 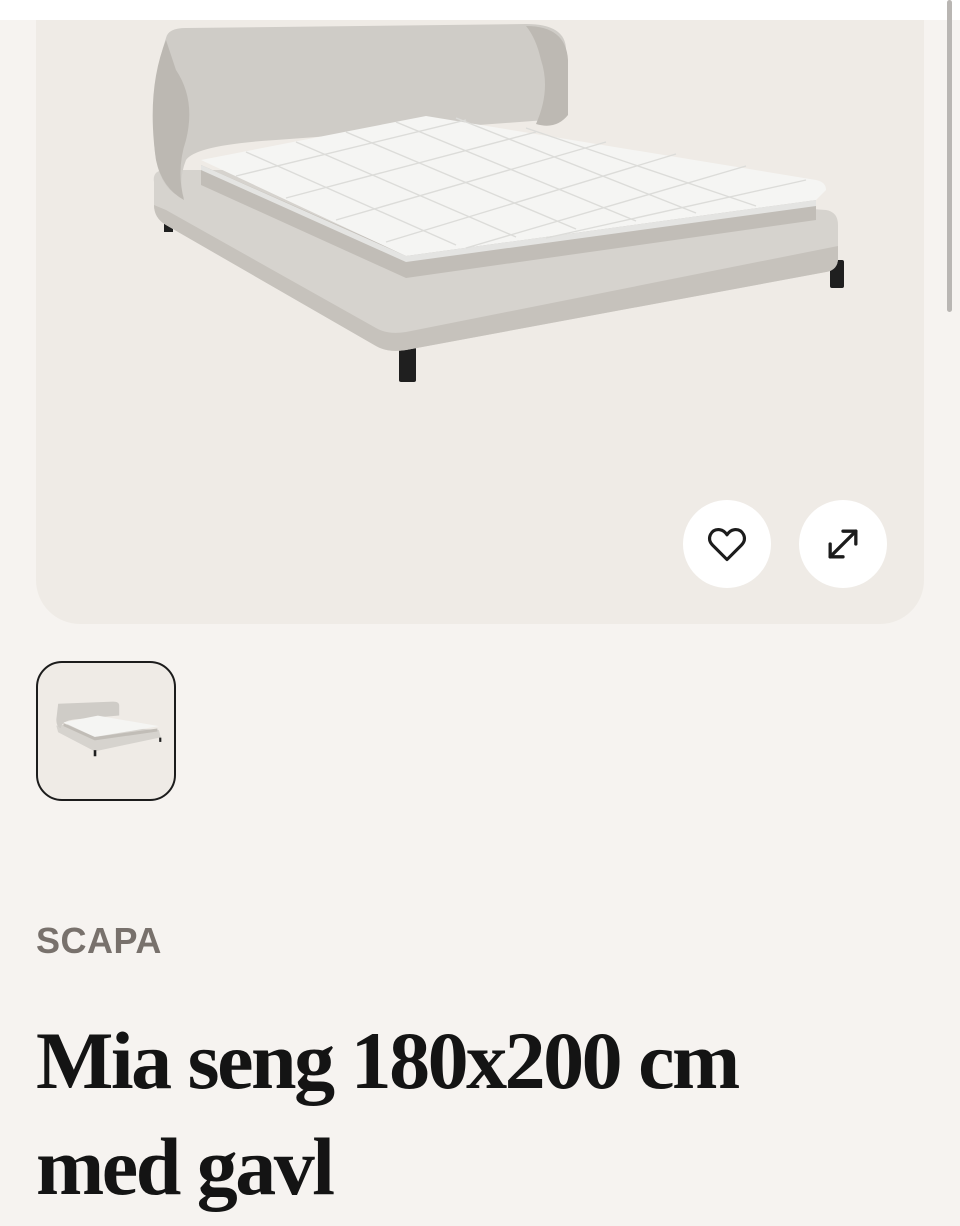 I want to click on heart-icon, so click(x=727, y=545).